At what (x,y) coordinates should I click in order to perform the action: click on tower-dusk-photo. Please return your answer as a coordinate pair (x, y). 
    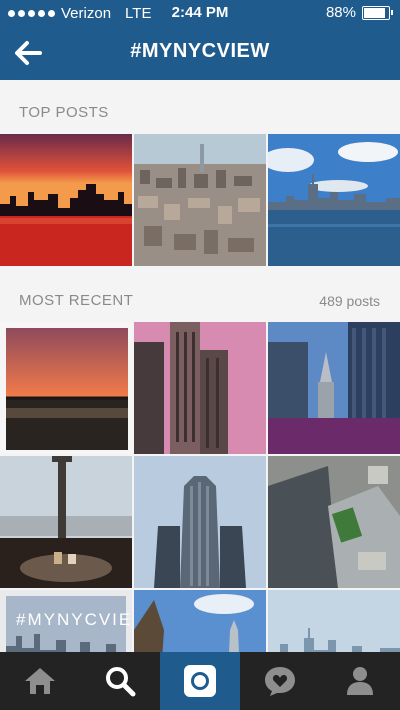
    Looking at the image, I should click on (200, 388).